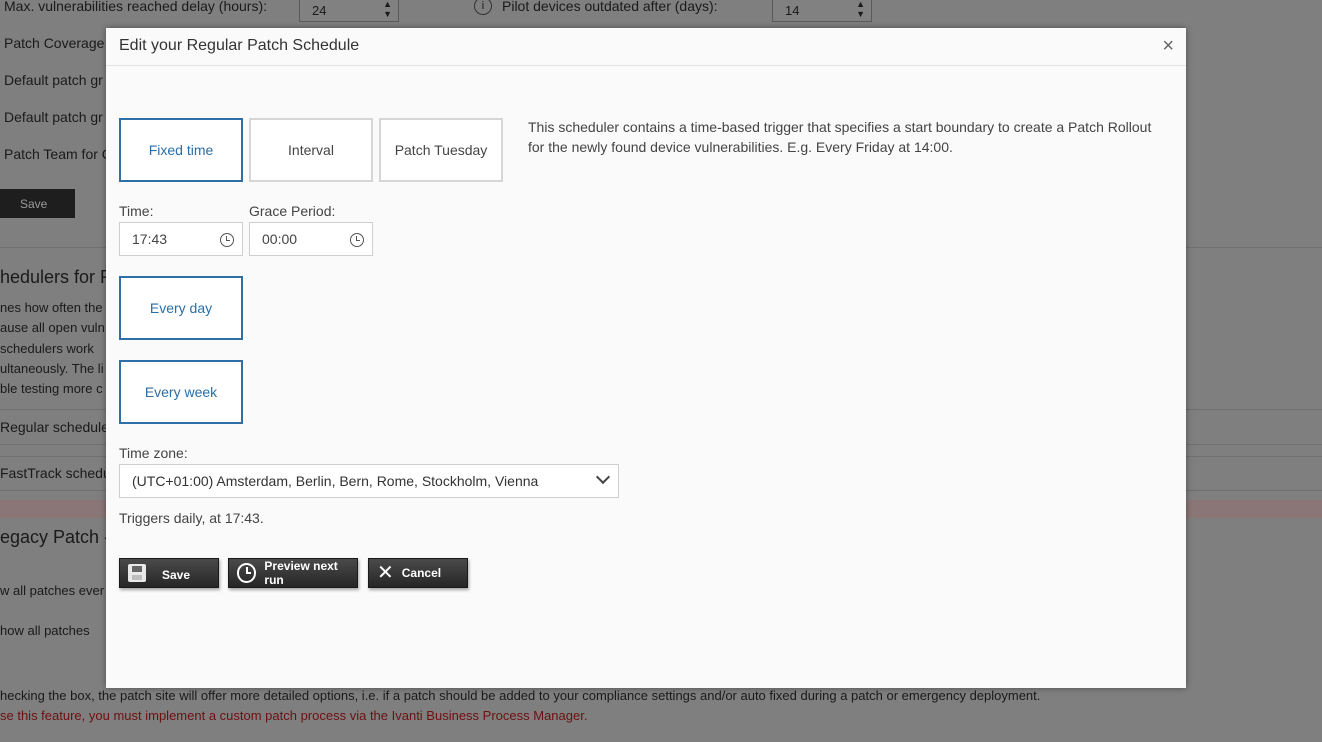 This screenshot has width=1322, height=742. What do you see at coordinates (53, 80) in the screenshot?
I see `bg-label-default1: Default patch gr` at bounding box center [53, 80].